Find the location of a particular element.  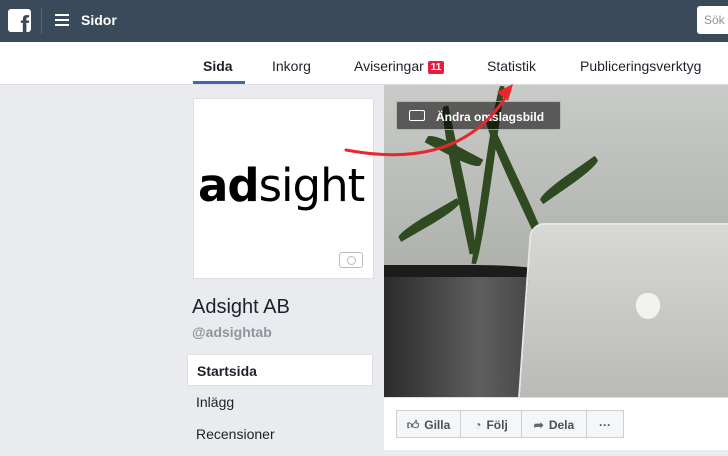

divider is located at coordinates (41, 21).